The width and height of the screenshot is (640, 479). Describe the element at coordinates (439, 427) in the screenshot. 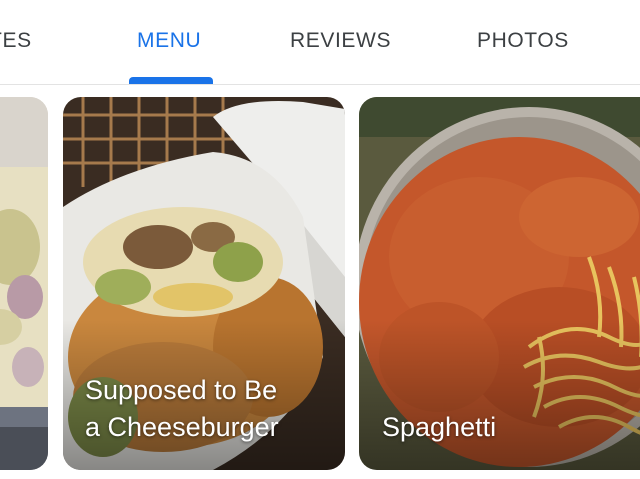

I see `menu-item-caption: Spaghetti` at that location.